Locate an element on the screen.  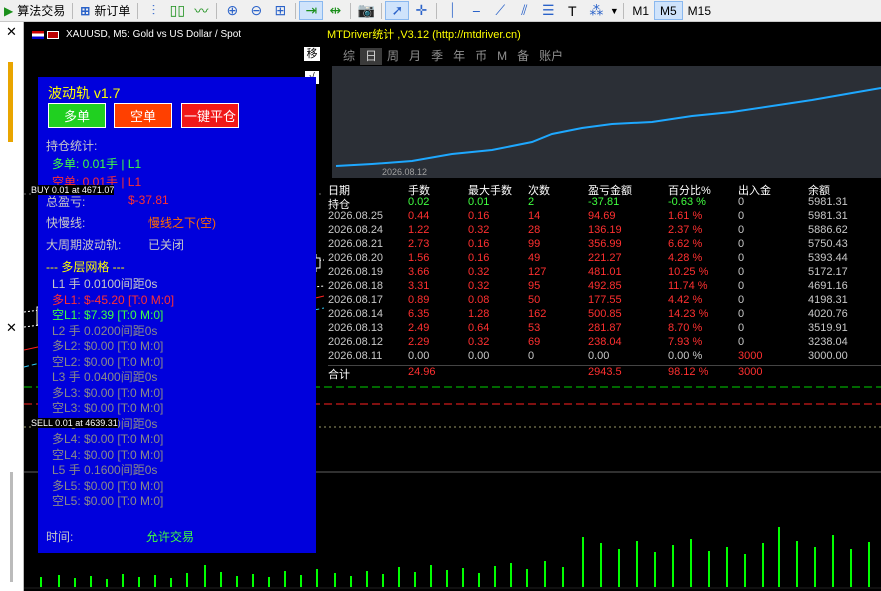
zoom-in-icon: ⊕ is located at coordinates (232, 10).